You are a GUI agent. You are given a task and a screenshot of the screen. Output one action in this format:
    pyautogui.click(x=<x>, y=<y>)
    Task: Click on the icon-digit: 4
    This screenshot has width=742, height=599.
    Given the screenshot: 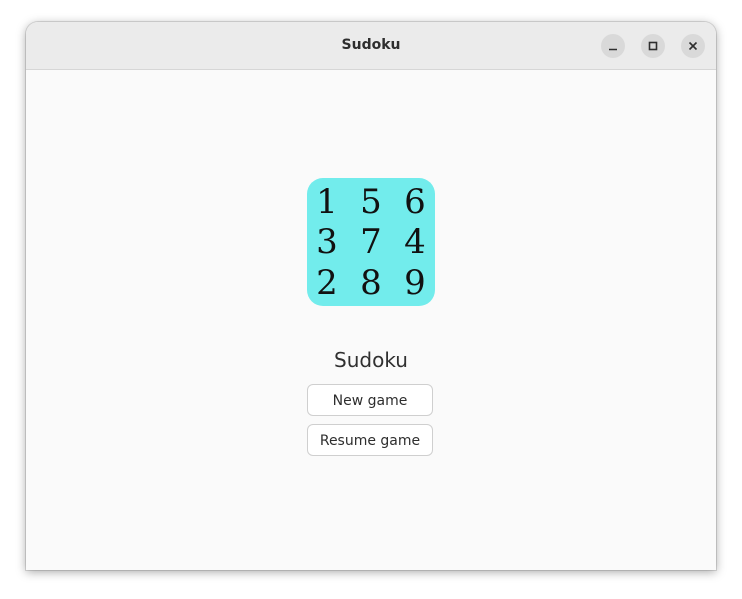 What is the action you would take?
    pyautogui.click(x=415, y=242)
    